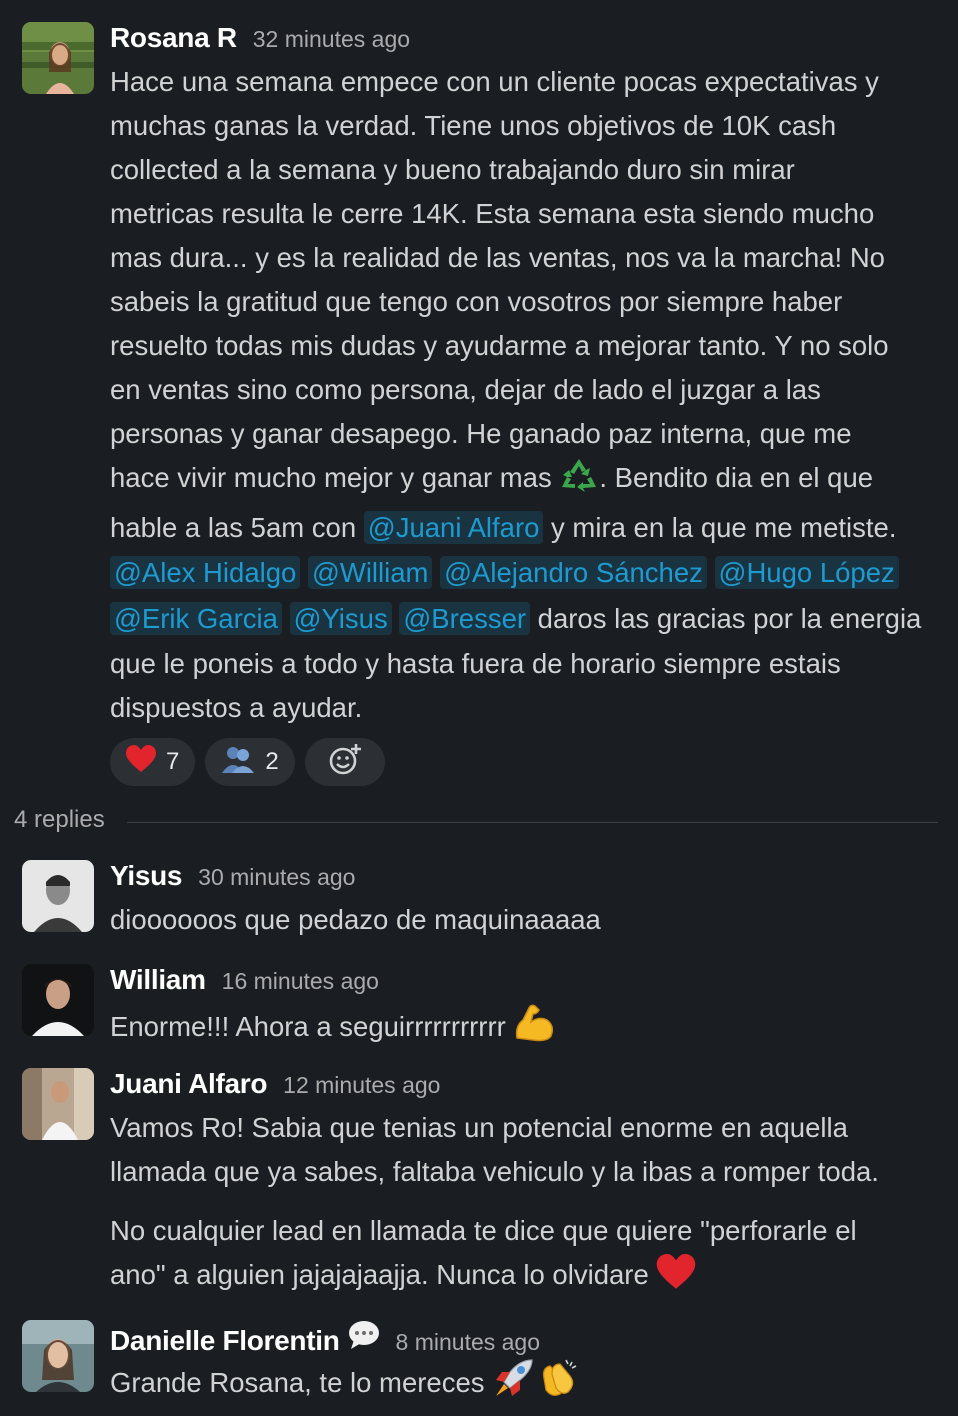 This screenshot has width=958, height=1416. What do you see at coordinates (158, 980) in the screenshot?
I see `author-name: William` at bounding box center [158, 980].